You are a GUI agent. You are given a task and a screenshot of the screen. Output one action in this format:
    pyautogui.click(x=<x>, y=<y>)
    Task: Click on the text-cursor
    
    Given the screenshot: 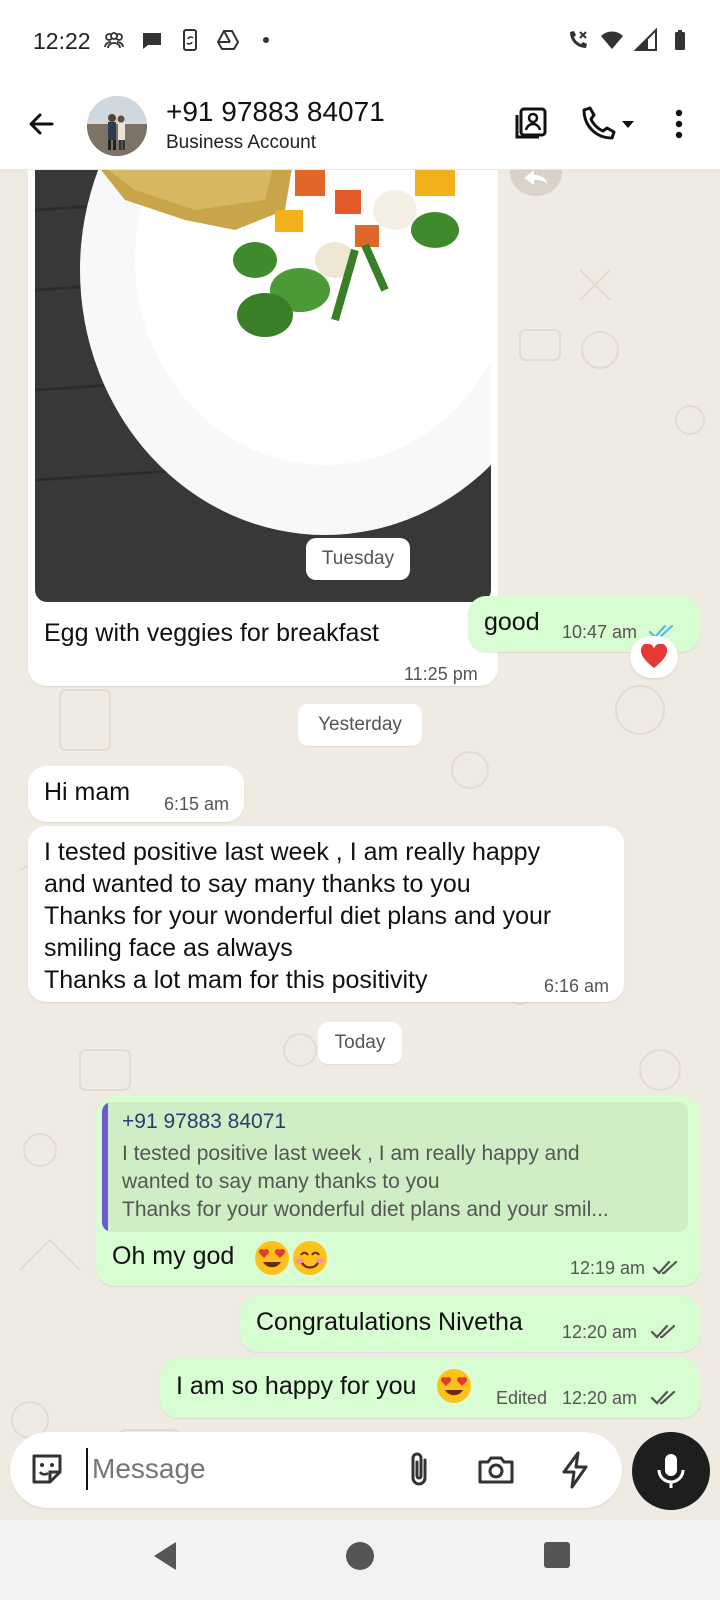 What is the action you would take?
    pyautogui.click(x=87, y=1469)
    